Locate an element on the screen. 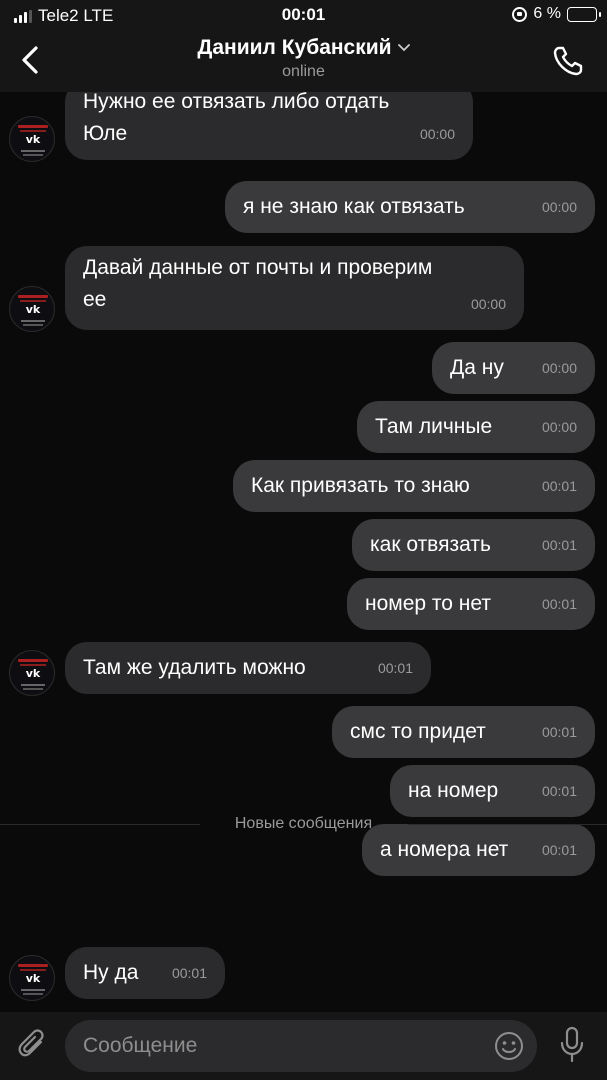 The height and width of the screenshot is (1080, 607). outgoing-message: я не знаю как отвязать 00:00 is located at coordinates (410, 207).